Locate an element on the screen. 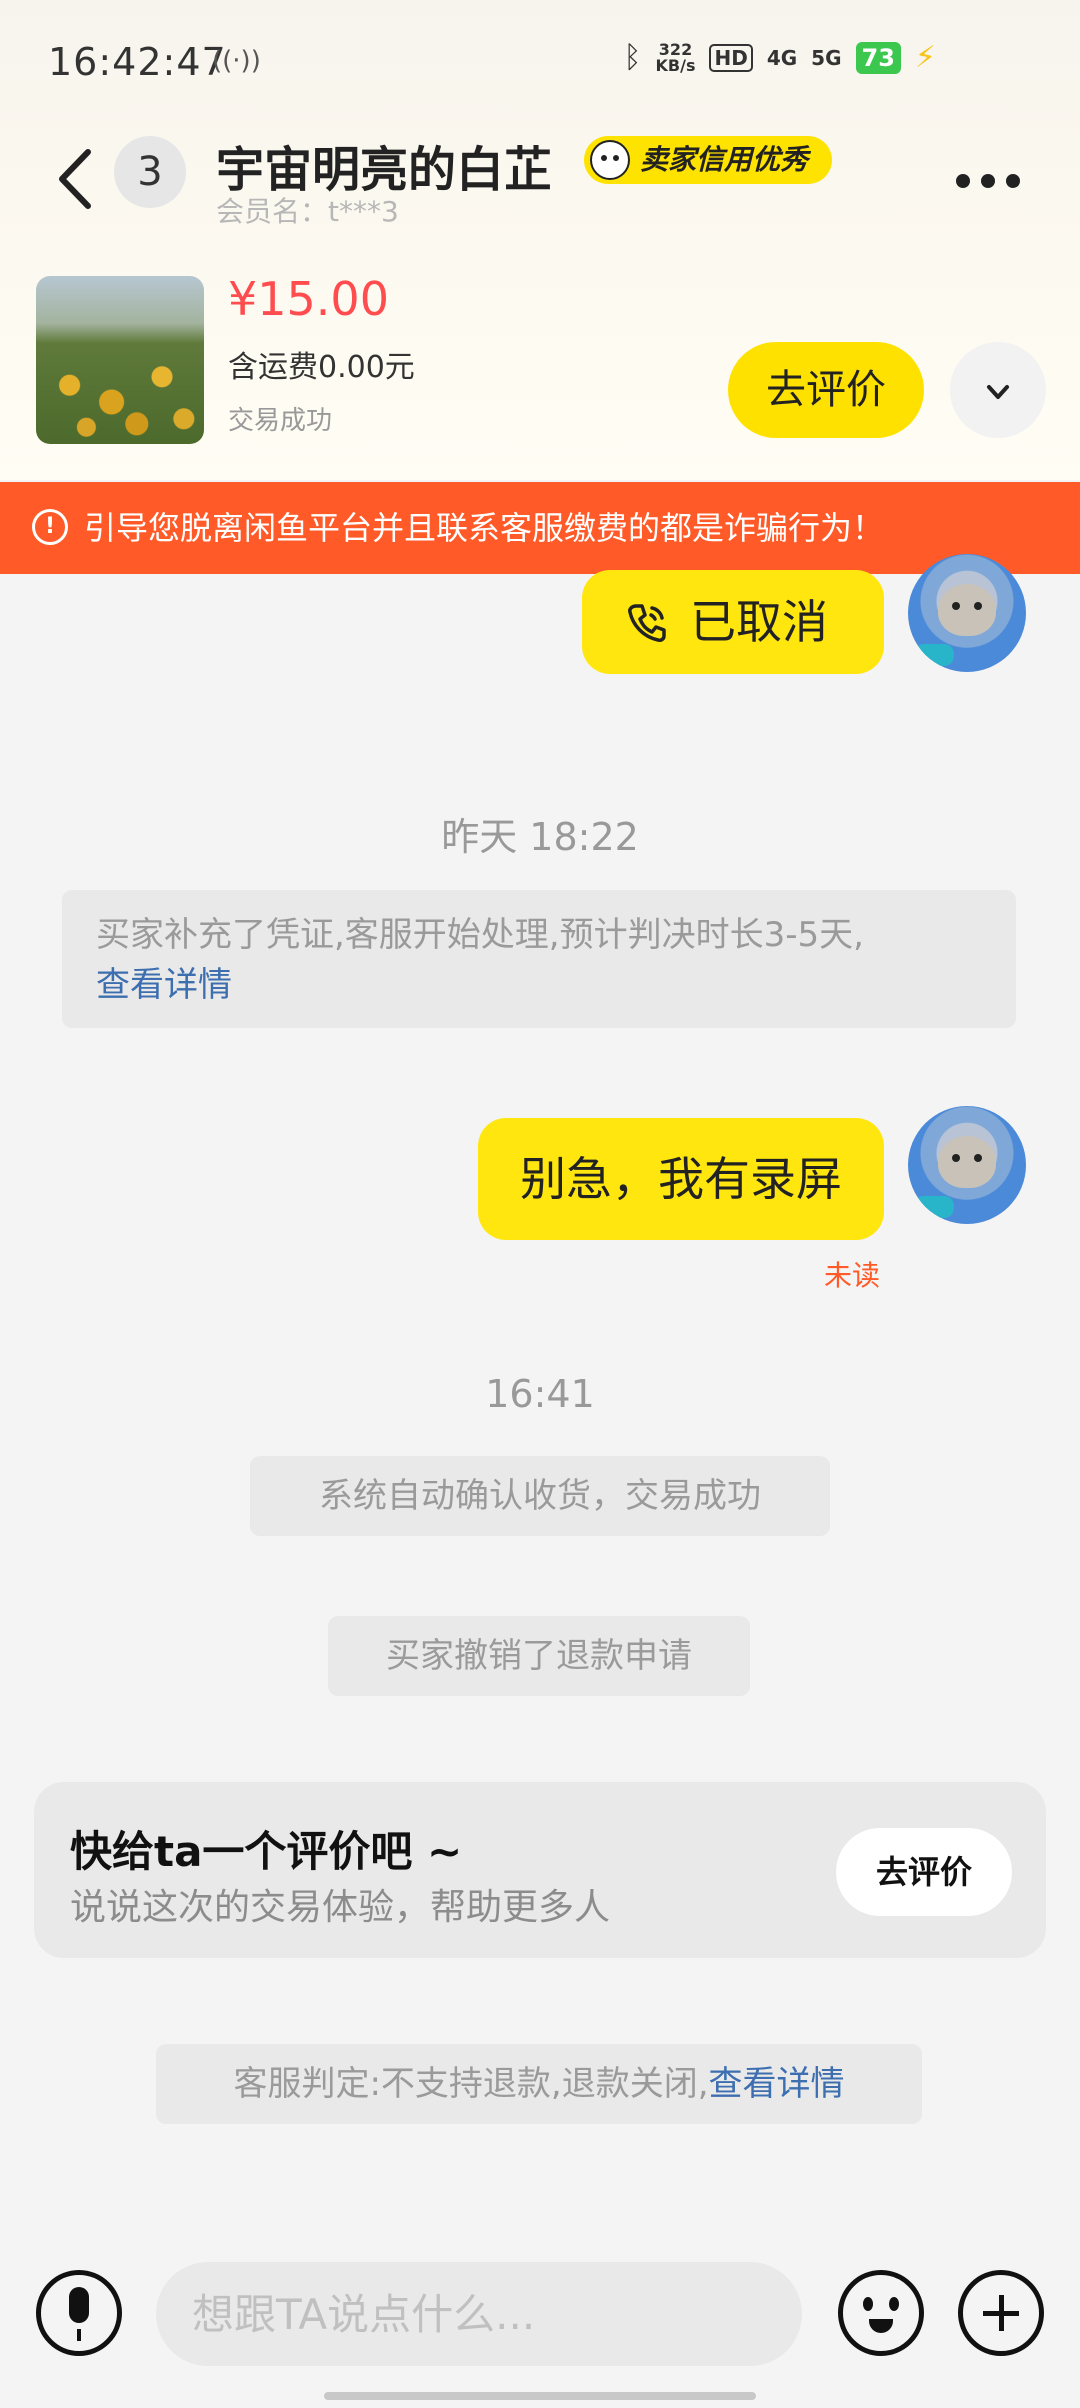 This screenshot has width=1080, height=2408. chat-header: 3 宇宙明亮的白芷 卖家信用优秀 会员名：t***3 is located at coordinates (540, 195).